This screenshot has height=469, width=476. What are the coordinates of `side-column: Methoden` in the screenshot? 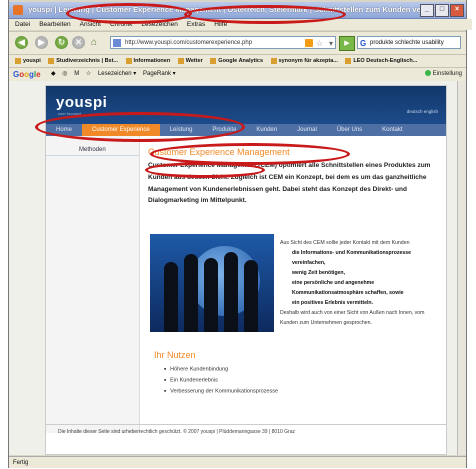 It's located at (93, 284).